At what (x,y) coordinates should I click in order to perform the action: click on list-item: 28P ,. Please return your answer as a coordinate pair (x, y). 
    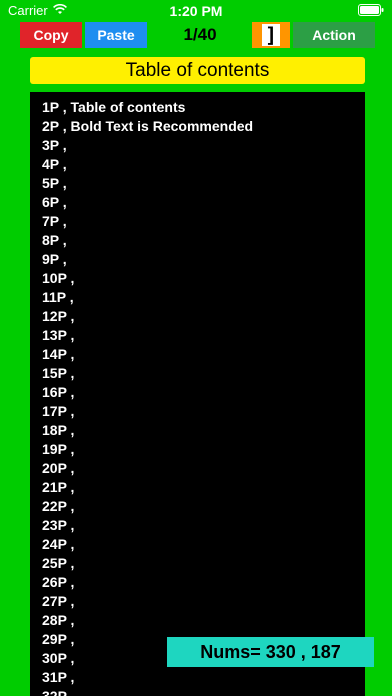
    Looking at the image, I should click on (197, 620).